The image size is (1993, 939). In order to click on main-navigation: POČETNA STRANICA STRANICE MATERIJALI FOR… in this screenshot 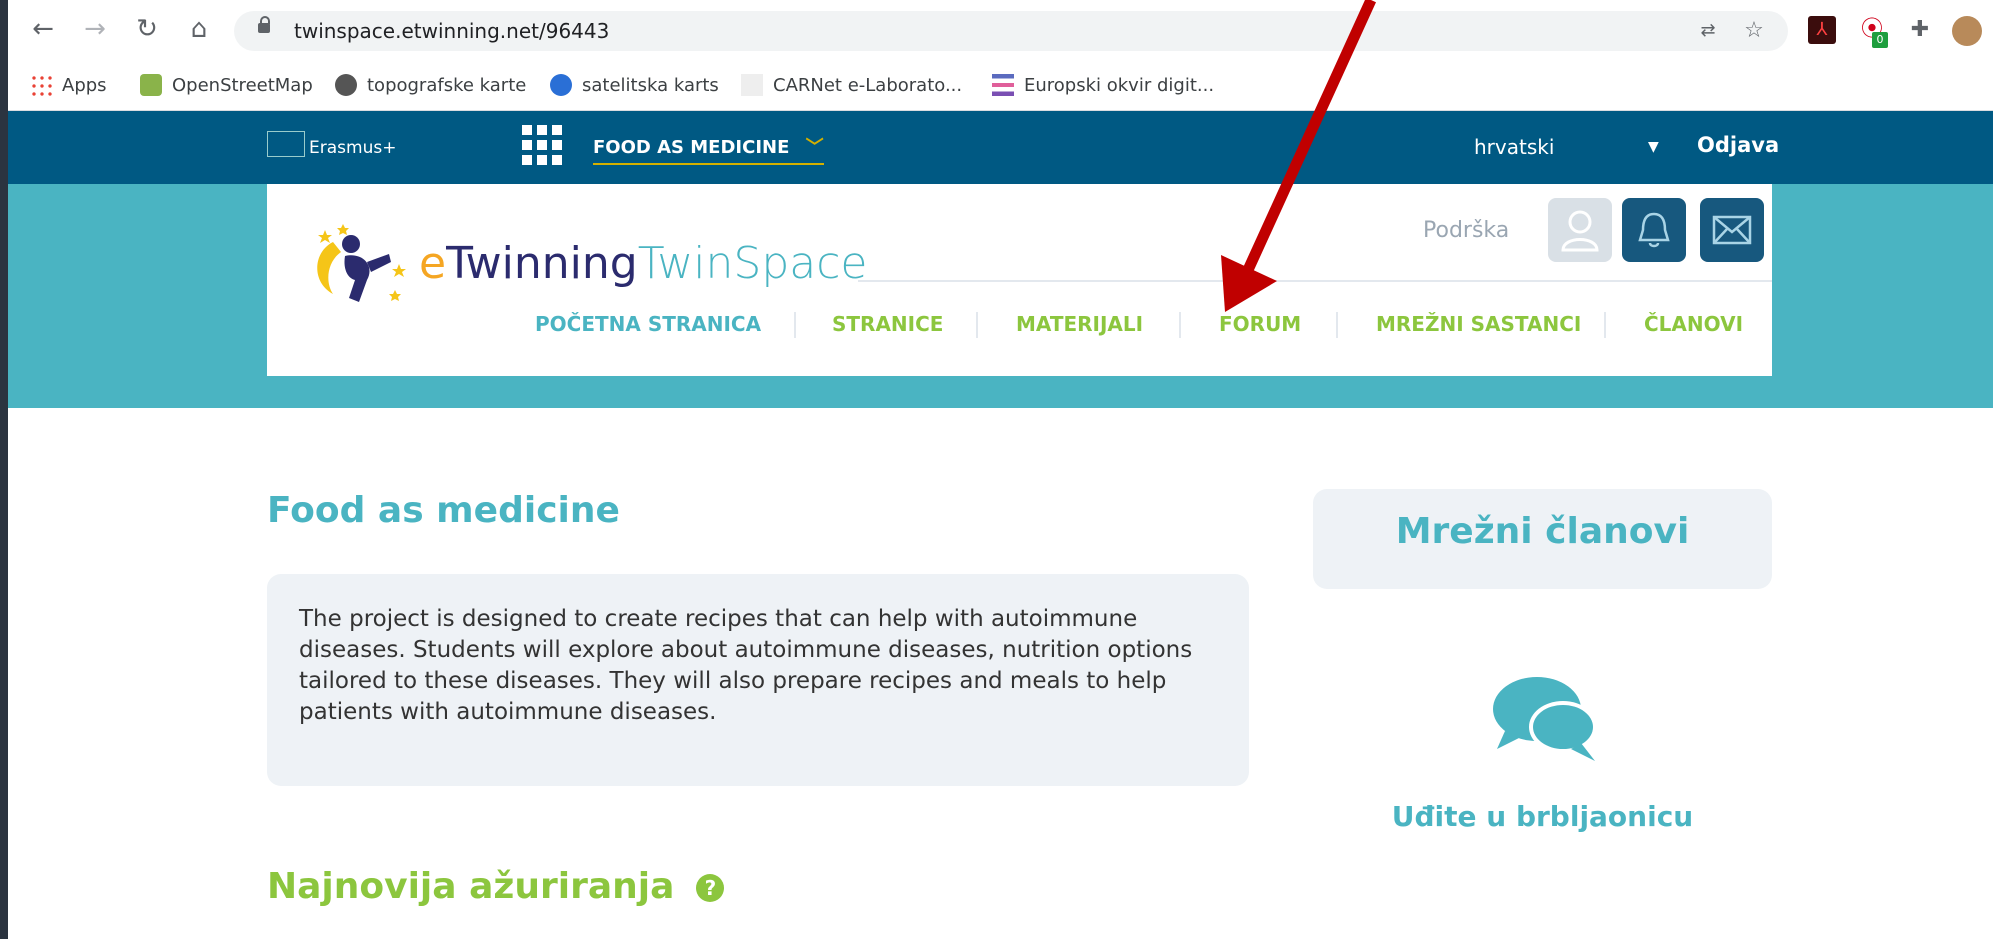, I will do `click(1019, 327)`.